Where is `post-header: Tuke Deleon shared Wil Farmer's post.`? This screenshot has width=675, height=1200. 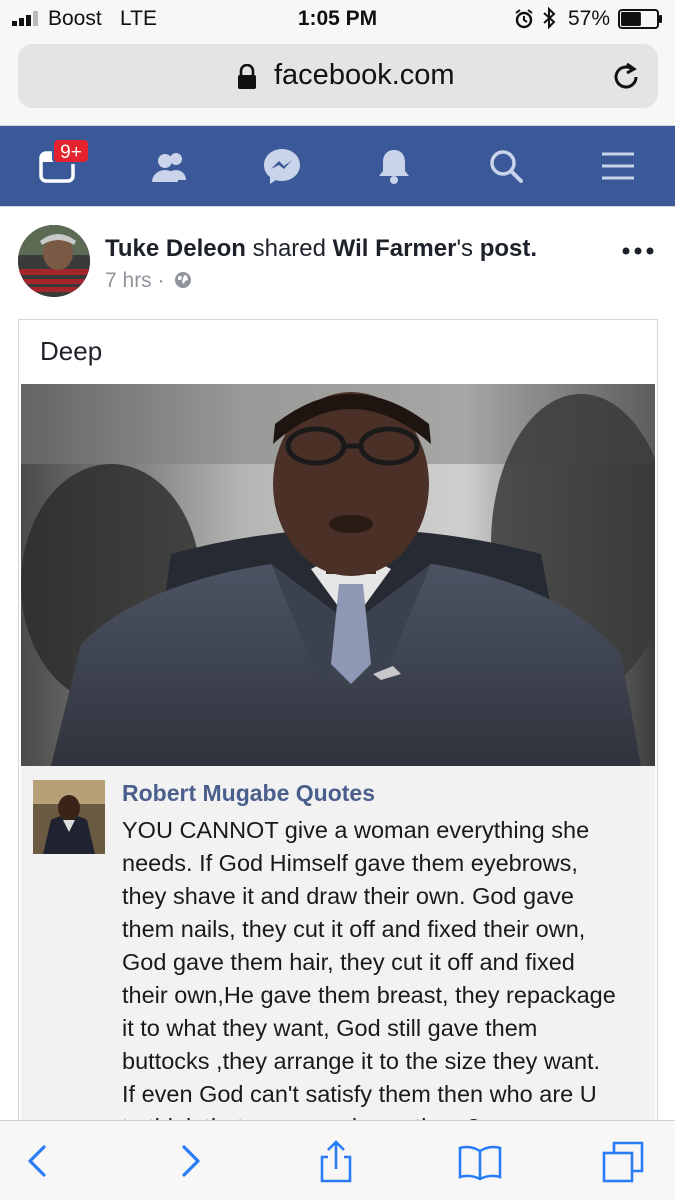 post-header: Tuke Deleon shared Wil Farmer's post. is located at coordinates (321, 249).